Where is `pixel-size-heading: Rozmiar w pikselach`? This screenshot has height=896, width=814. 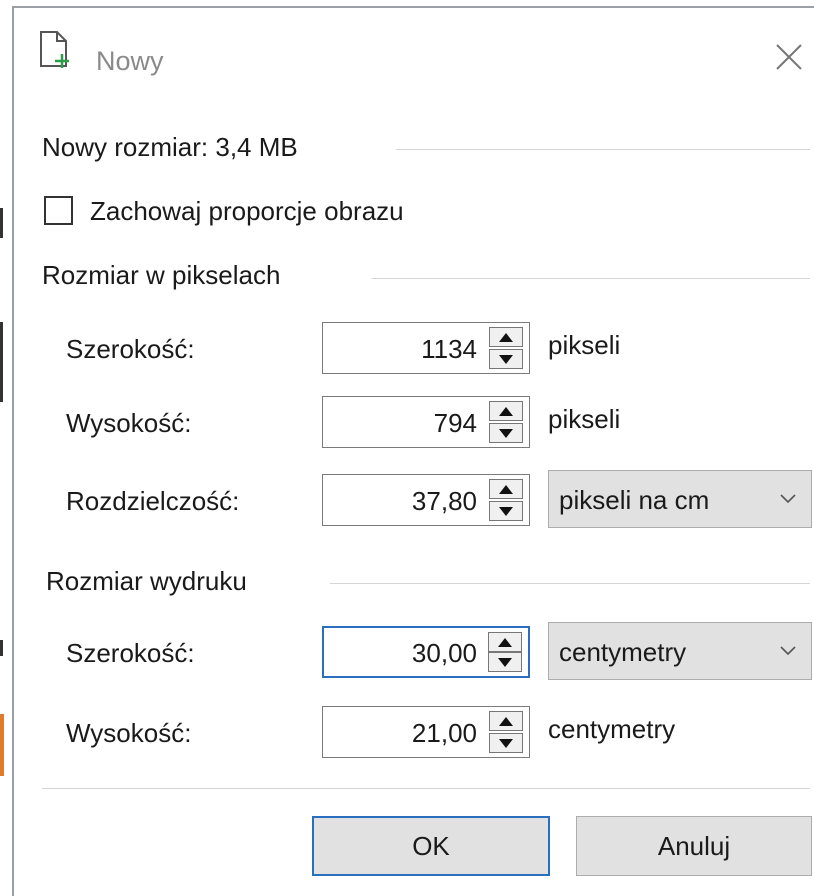 pixel-size-heading: Rozmiar w pikselach is located at coordinates (161, 275).